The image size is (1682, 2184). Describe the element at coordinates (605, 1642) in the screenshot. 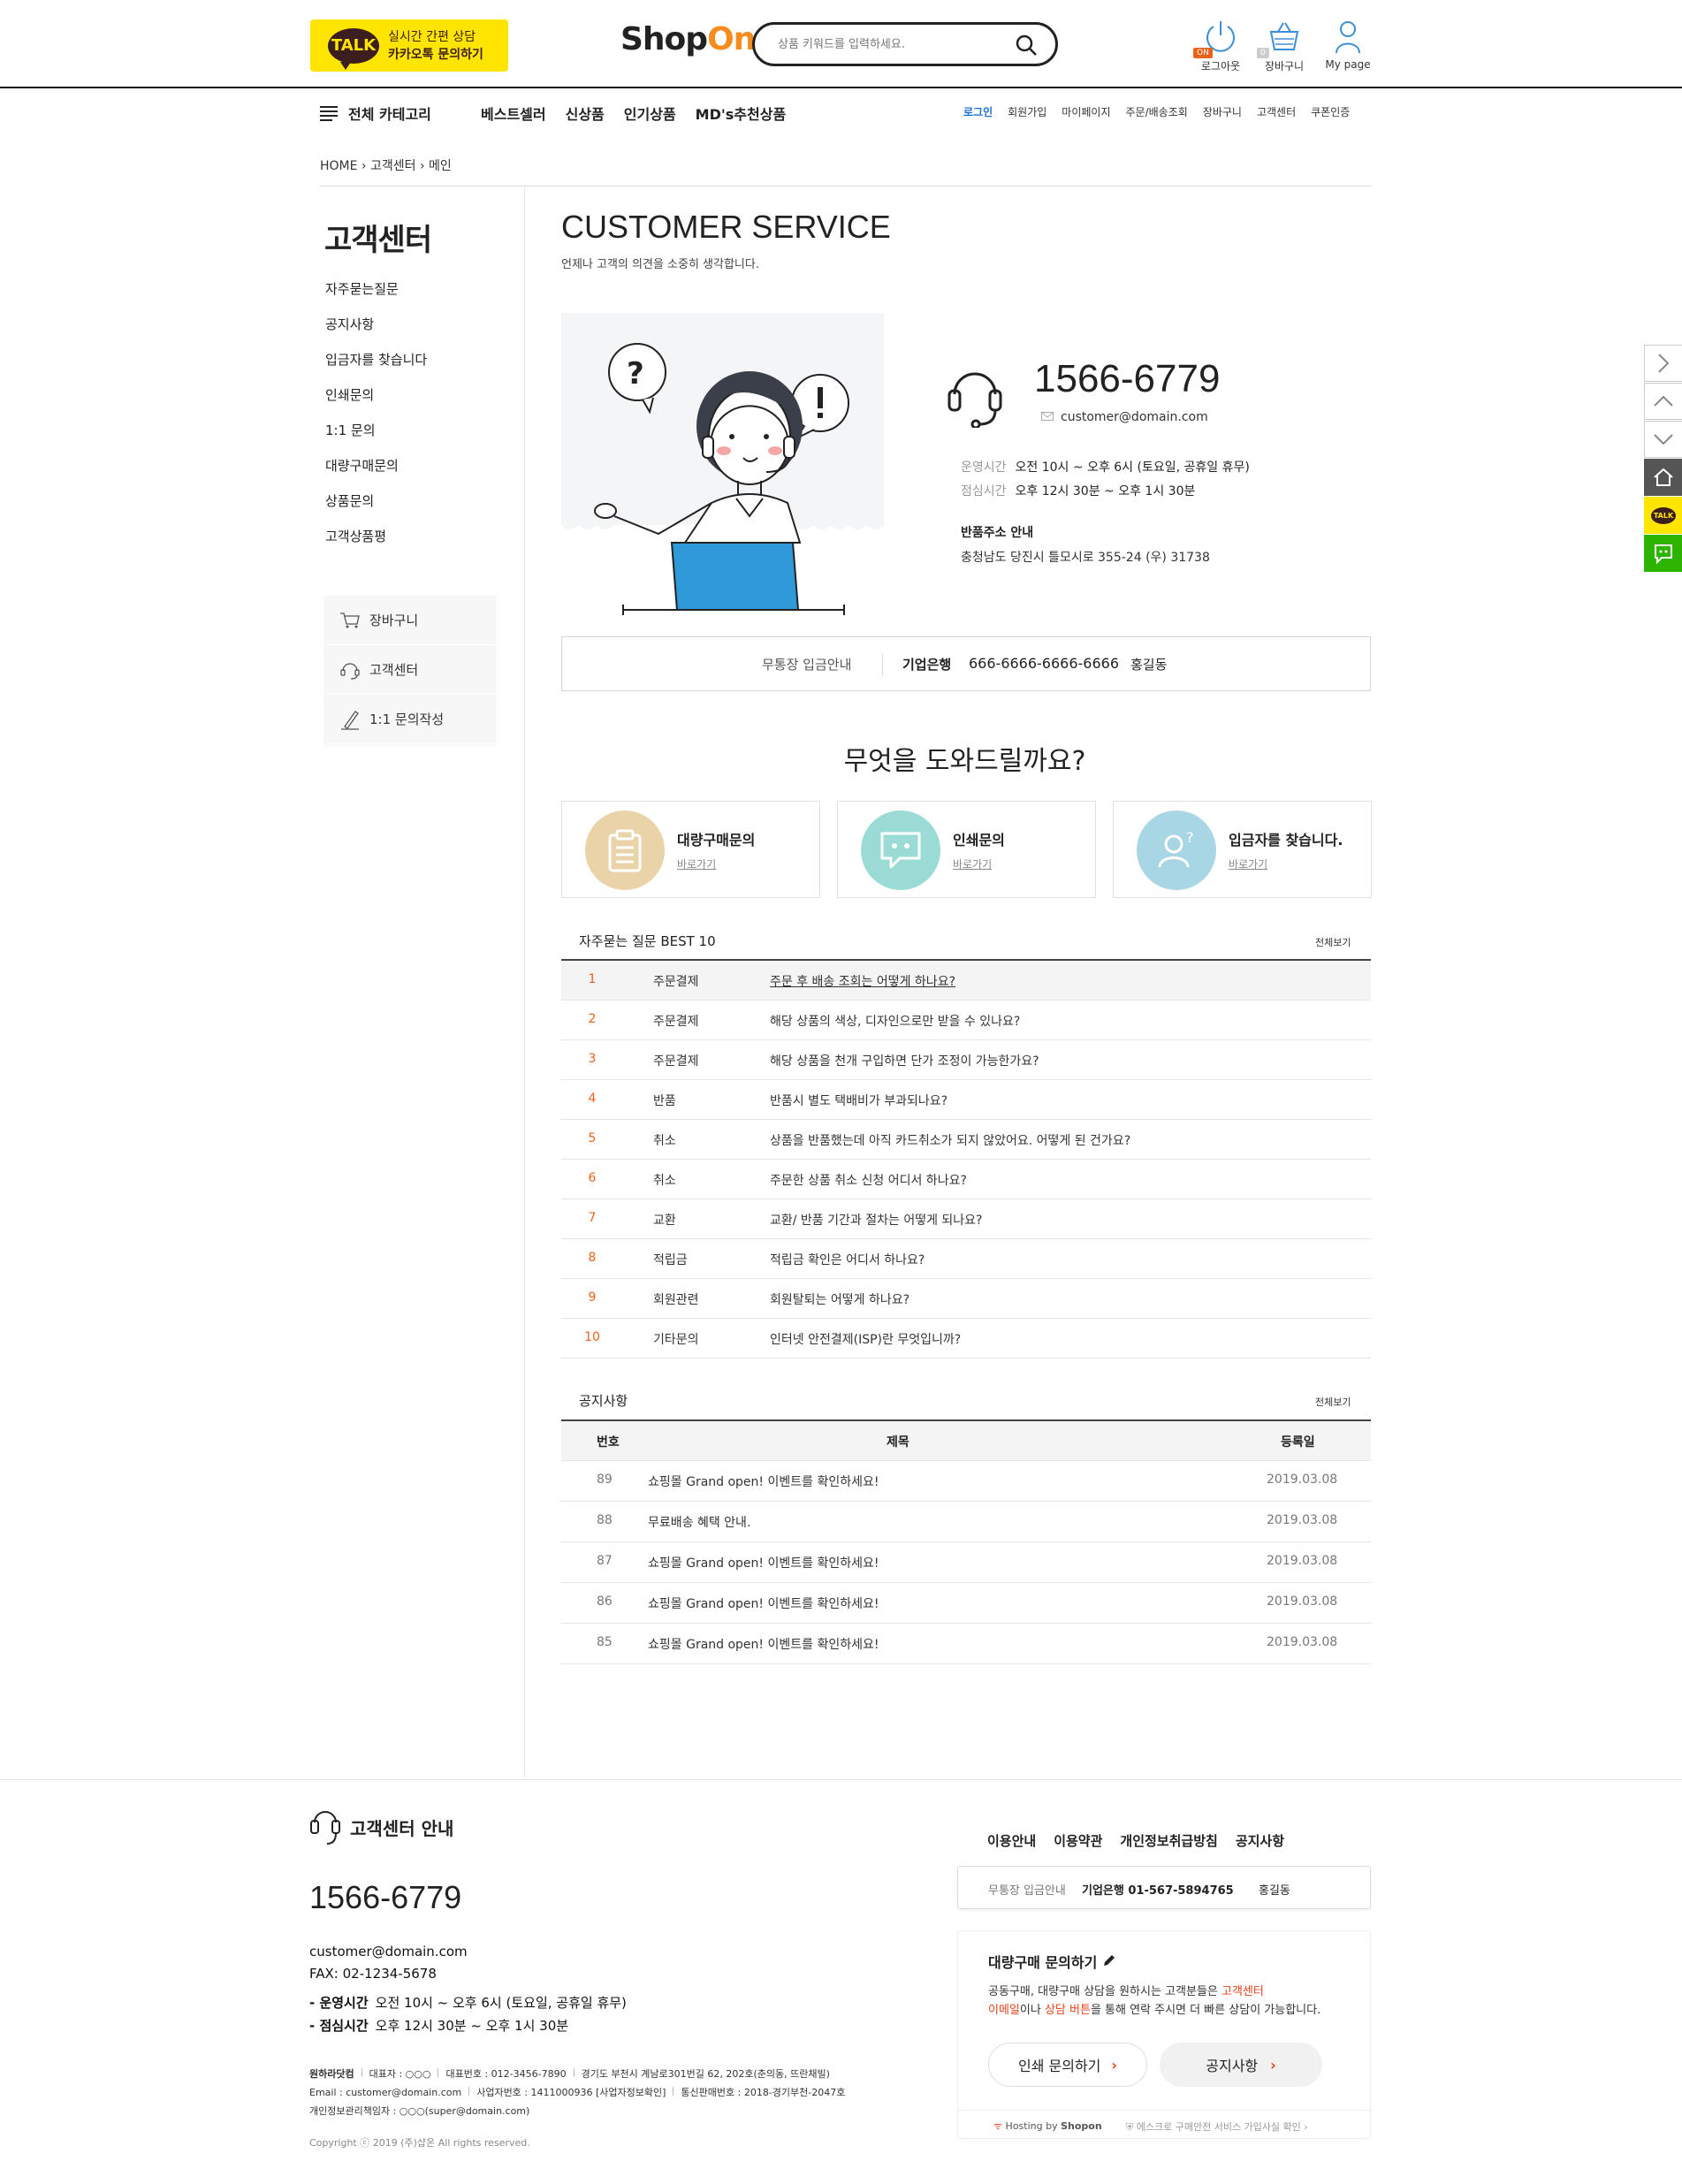

I see `notice-no: 85` at that location.